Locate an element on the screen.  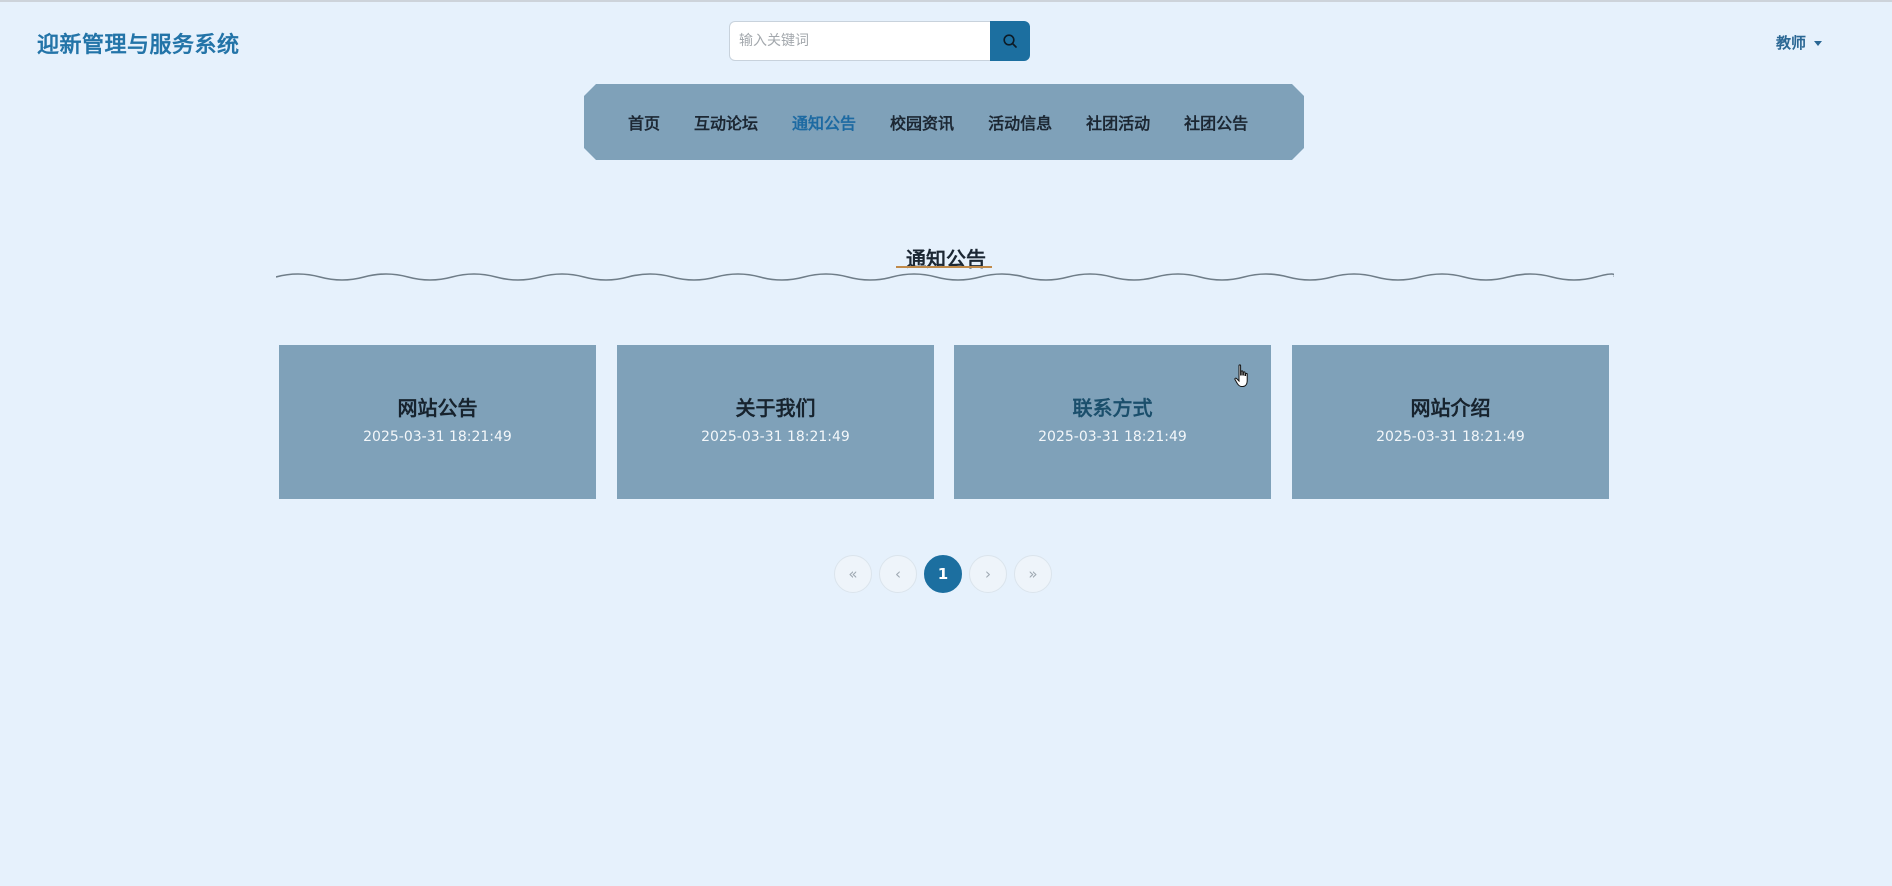
notice-card: 联系方式 2025-03-31 18:21:49 is located at coordinates (1112, 422).